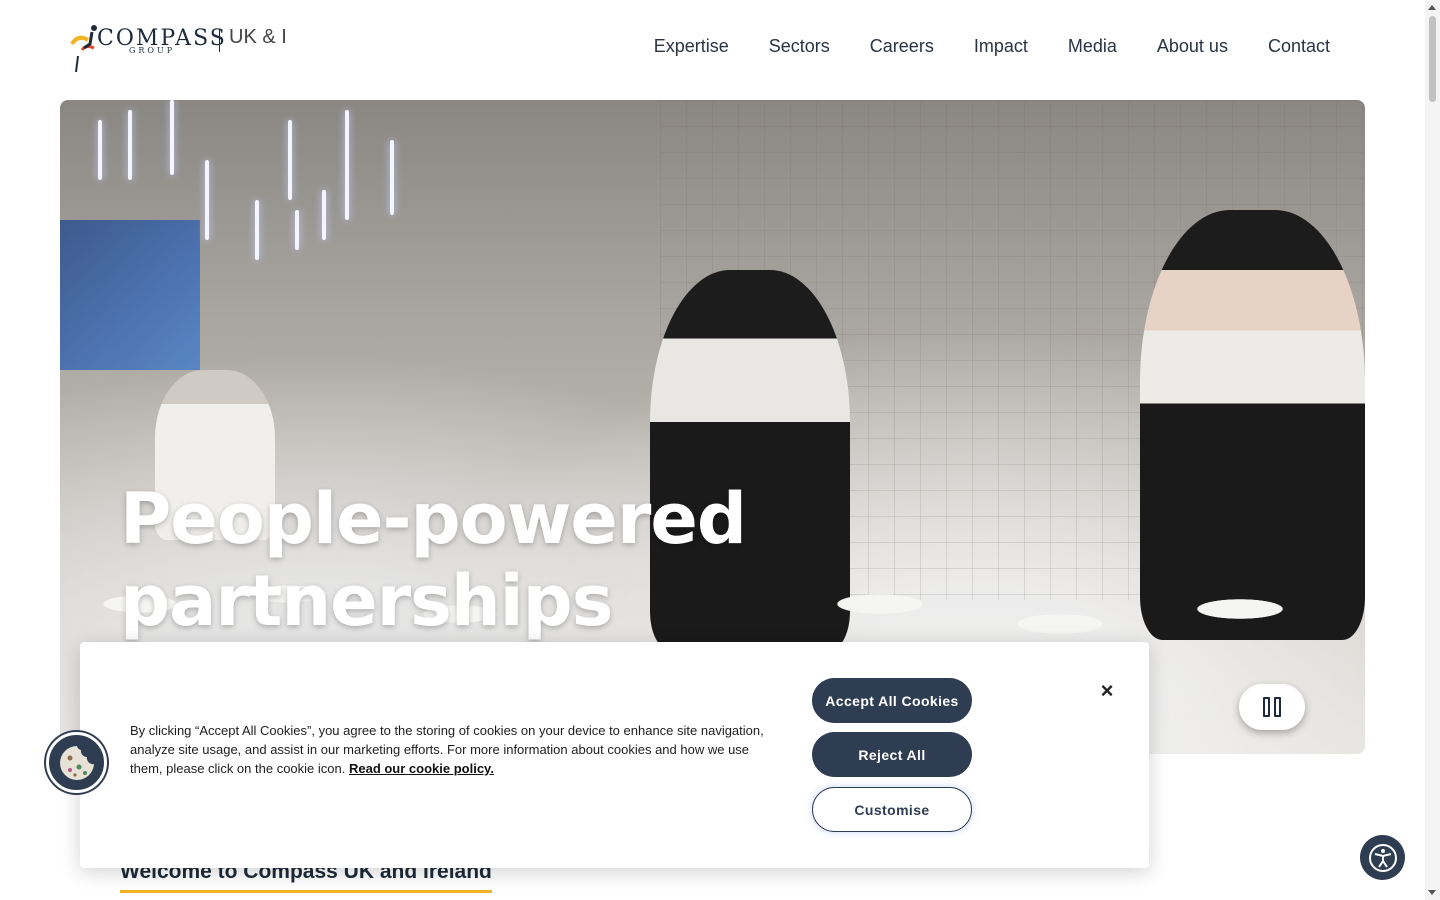 The height and width of the screenshot is (900, 1440). Describe the element at coordinates (433, 519) in the screenshot. I see `hero-title-line-1: People-powered` at that location.